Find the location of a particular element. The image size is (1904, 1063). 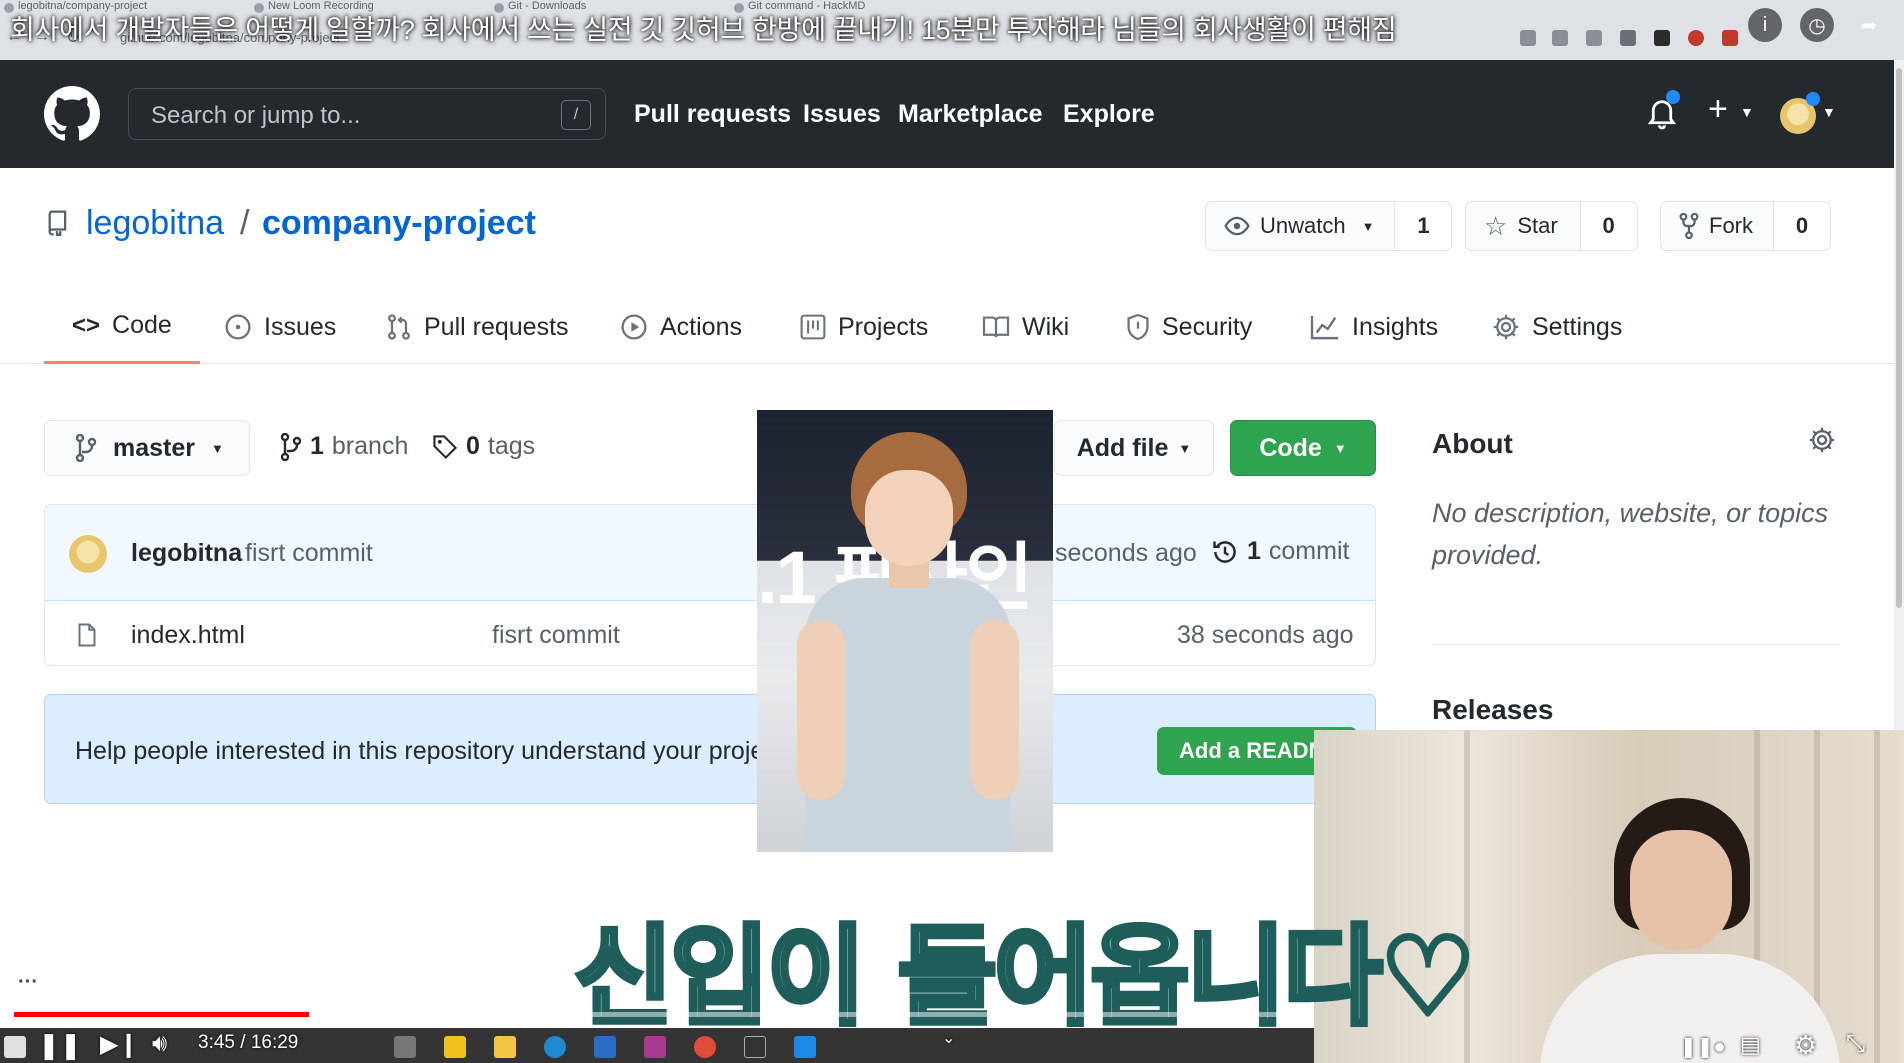

file-commit-message-link: fisrt commit is located at coordinates (556, 635).